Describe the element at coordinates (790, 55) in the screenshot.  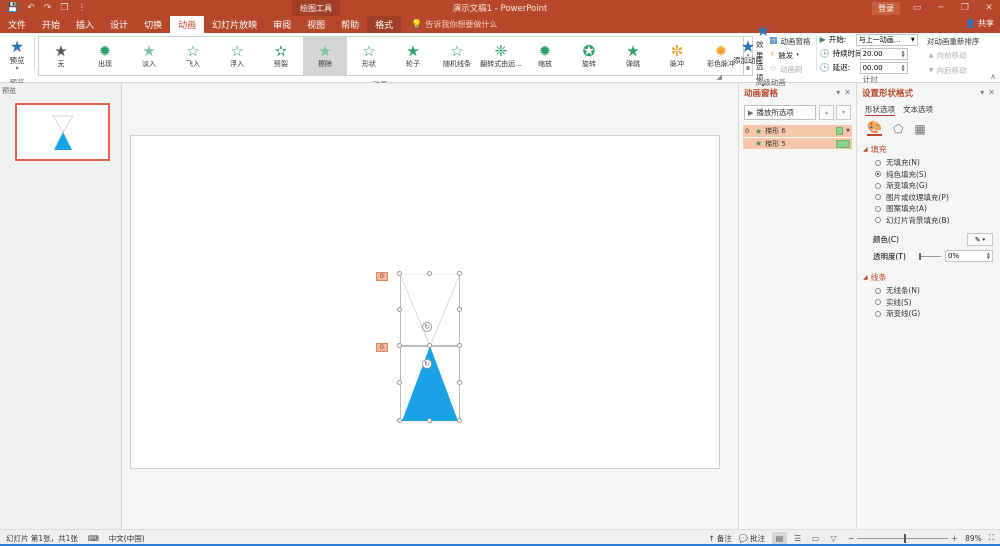
I see `trigger-button: ⚡ 触发 ▾` at that location.